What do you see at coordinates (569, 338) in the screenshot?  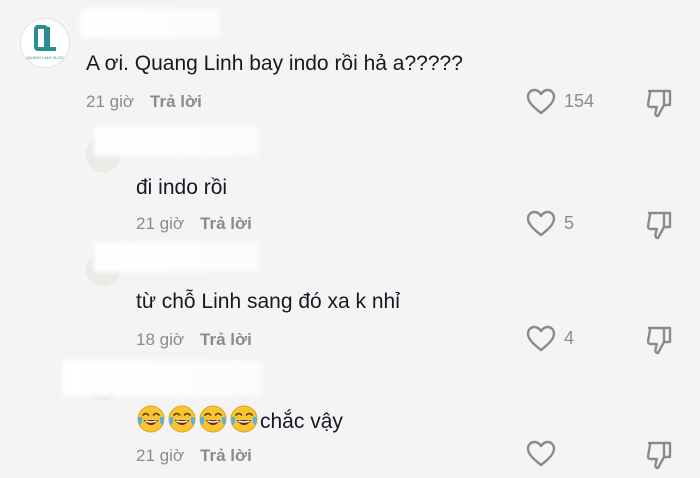 I see `like-count: 4` at bounding box center [569, 338].